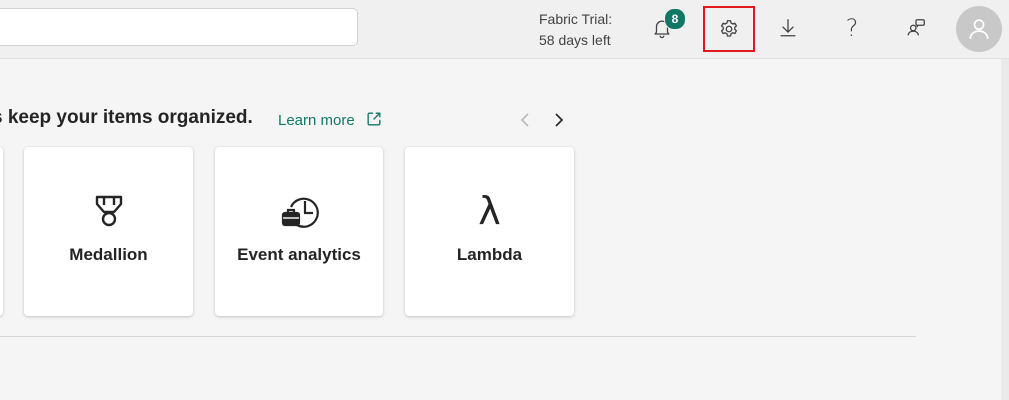  Describe the element at coordinates (299, 231) in the screenshot. I see `template-card-event-analytics: Event analytics` at that location.